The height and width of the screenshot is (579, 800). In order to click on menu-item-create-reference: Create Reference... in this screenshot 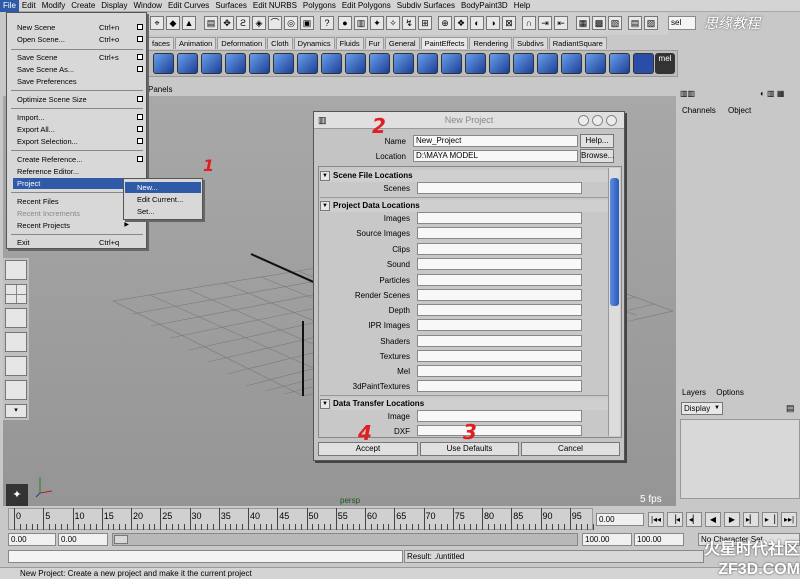, I will do `click(80, 159)`.